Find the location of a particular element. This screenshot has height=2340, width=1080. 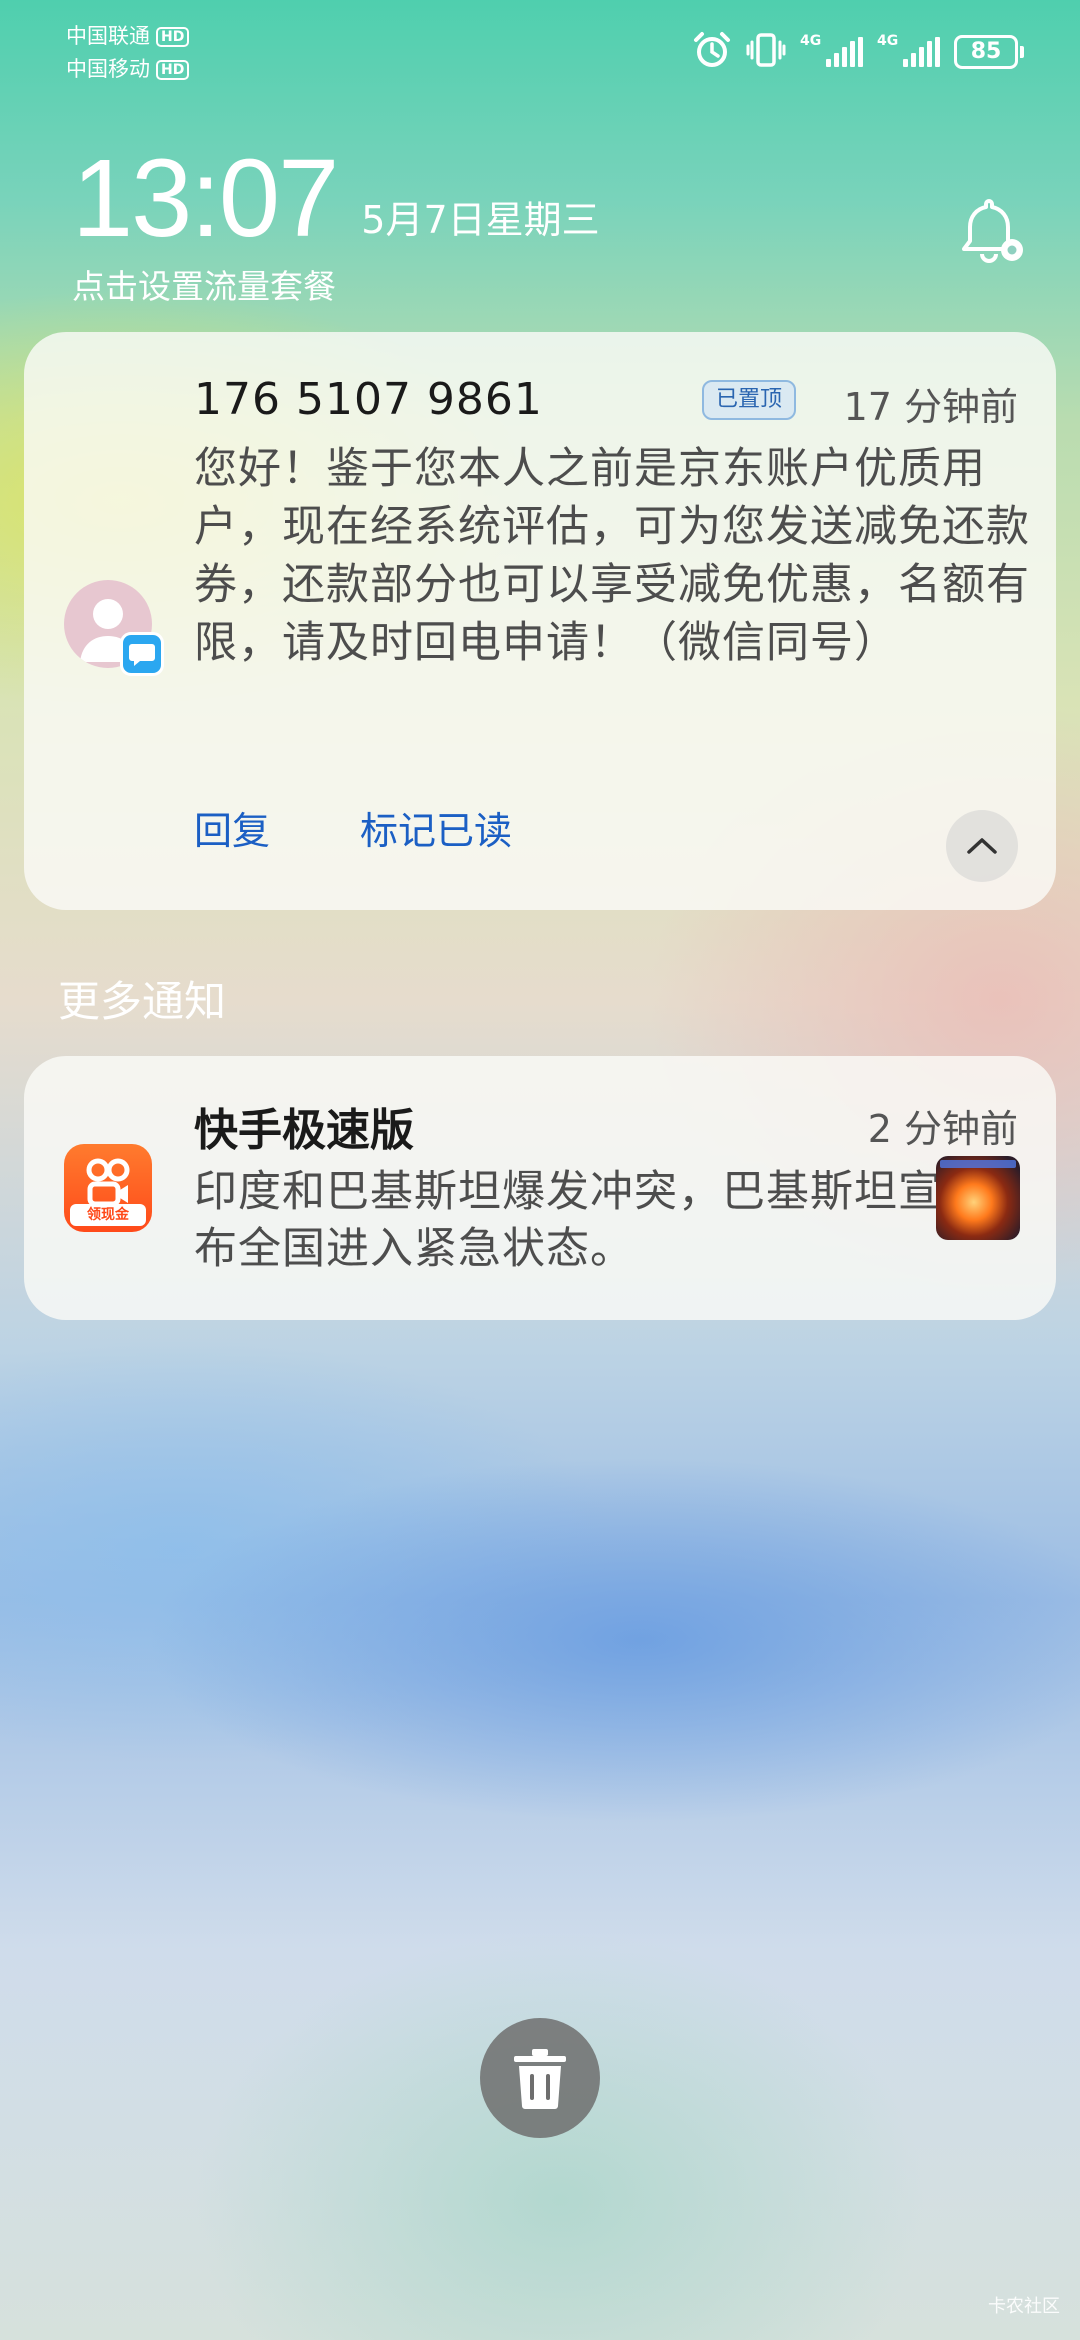

collapse-button is located at coordinates (982, 846).